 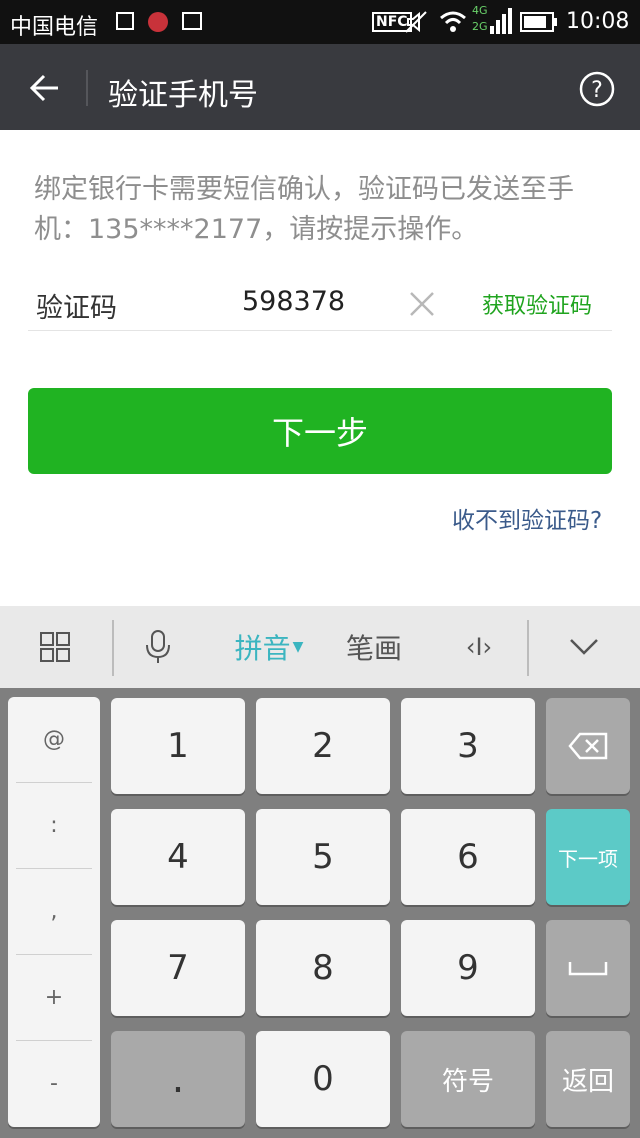 I want to click on key-6: 6, so click(x=468, y=857).